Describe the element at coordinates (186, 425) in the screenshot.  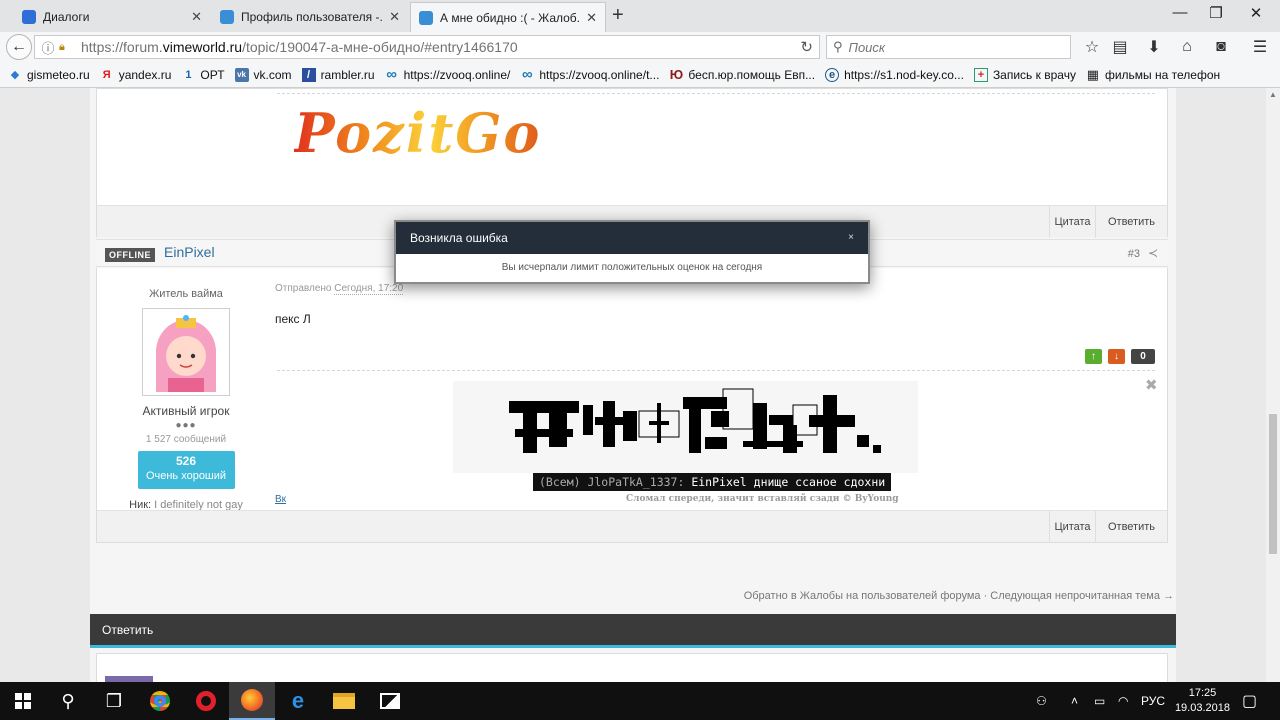
I see `rank-pips: ●●●` at that location.